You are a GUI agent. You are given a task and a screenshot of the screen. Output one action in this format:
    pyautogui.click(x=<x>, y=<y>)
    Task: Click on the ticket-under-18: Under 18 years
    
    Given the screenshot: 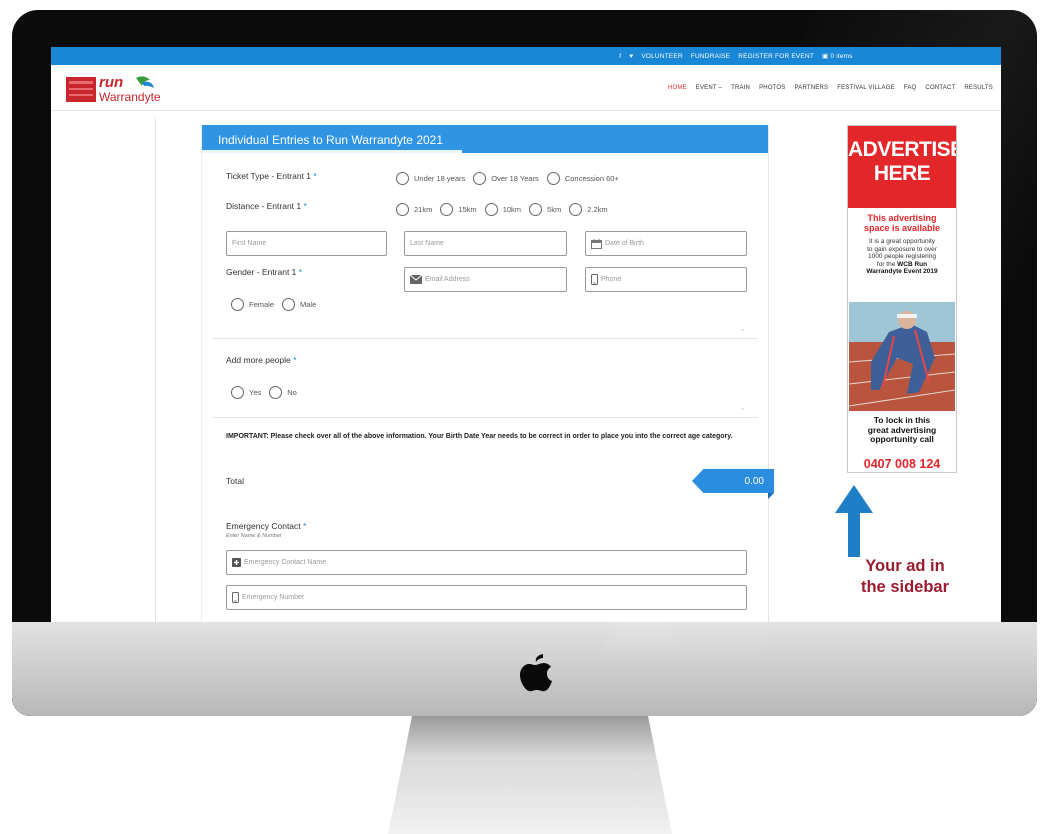 What is the action you would take?
    pyautogui.click(x=430, y=178)
    